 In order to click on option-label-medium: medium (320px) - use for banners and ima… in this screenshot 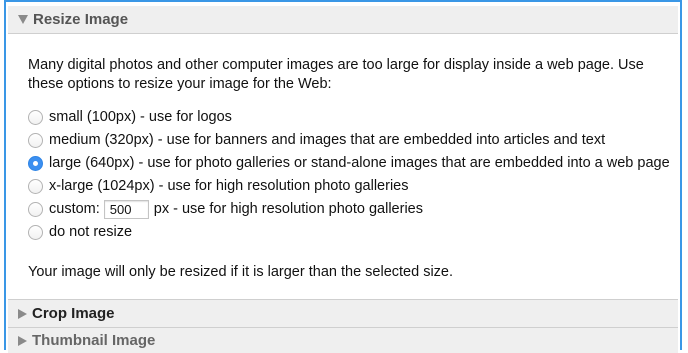, I will do `click(327, 140)`.